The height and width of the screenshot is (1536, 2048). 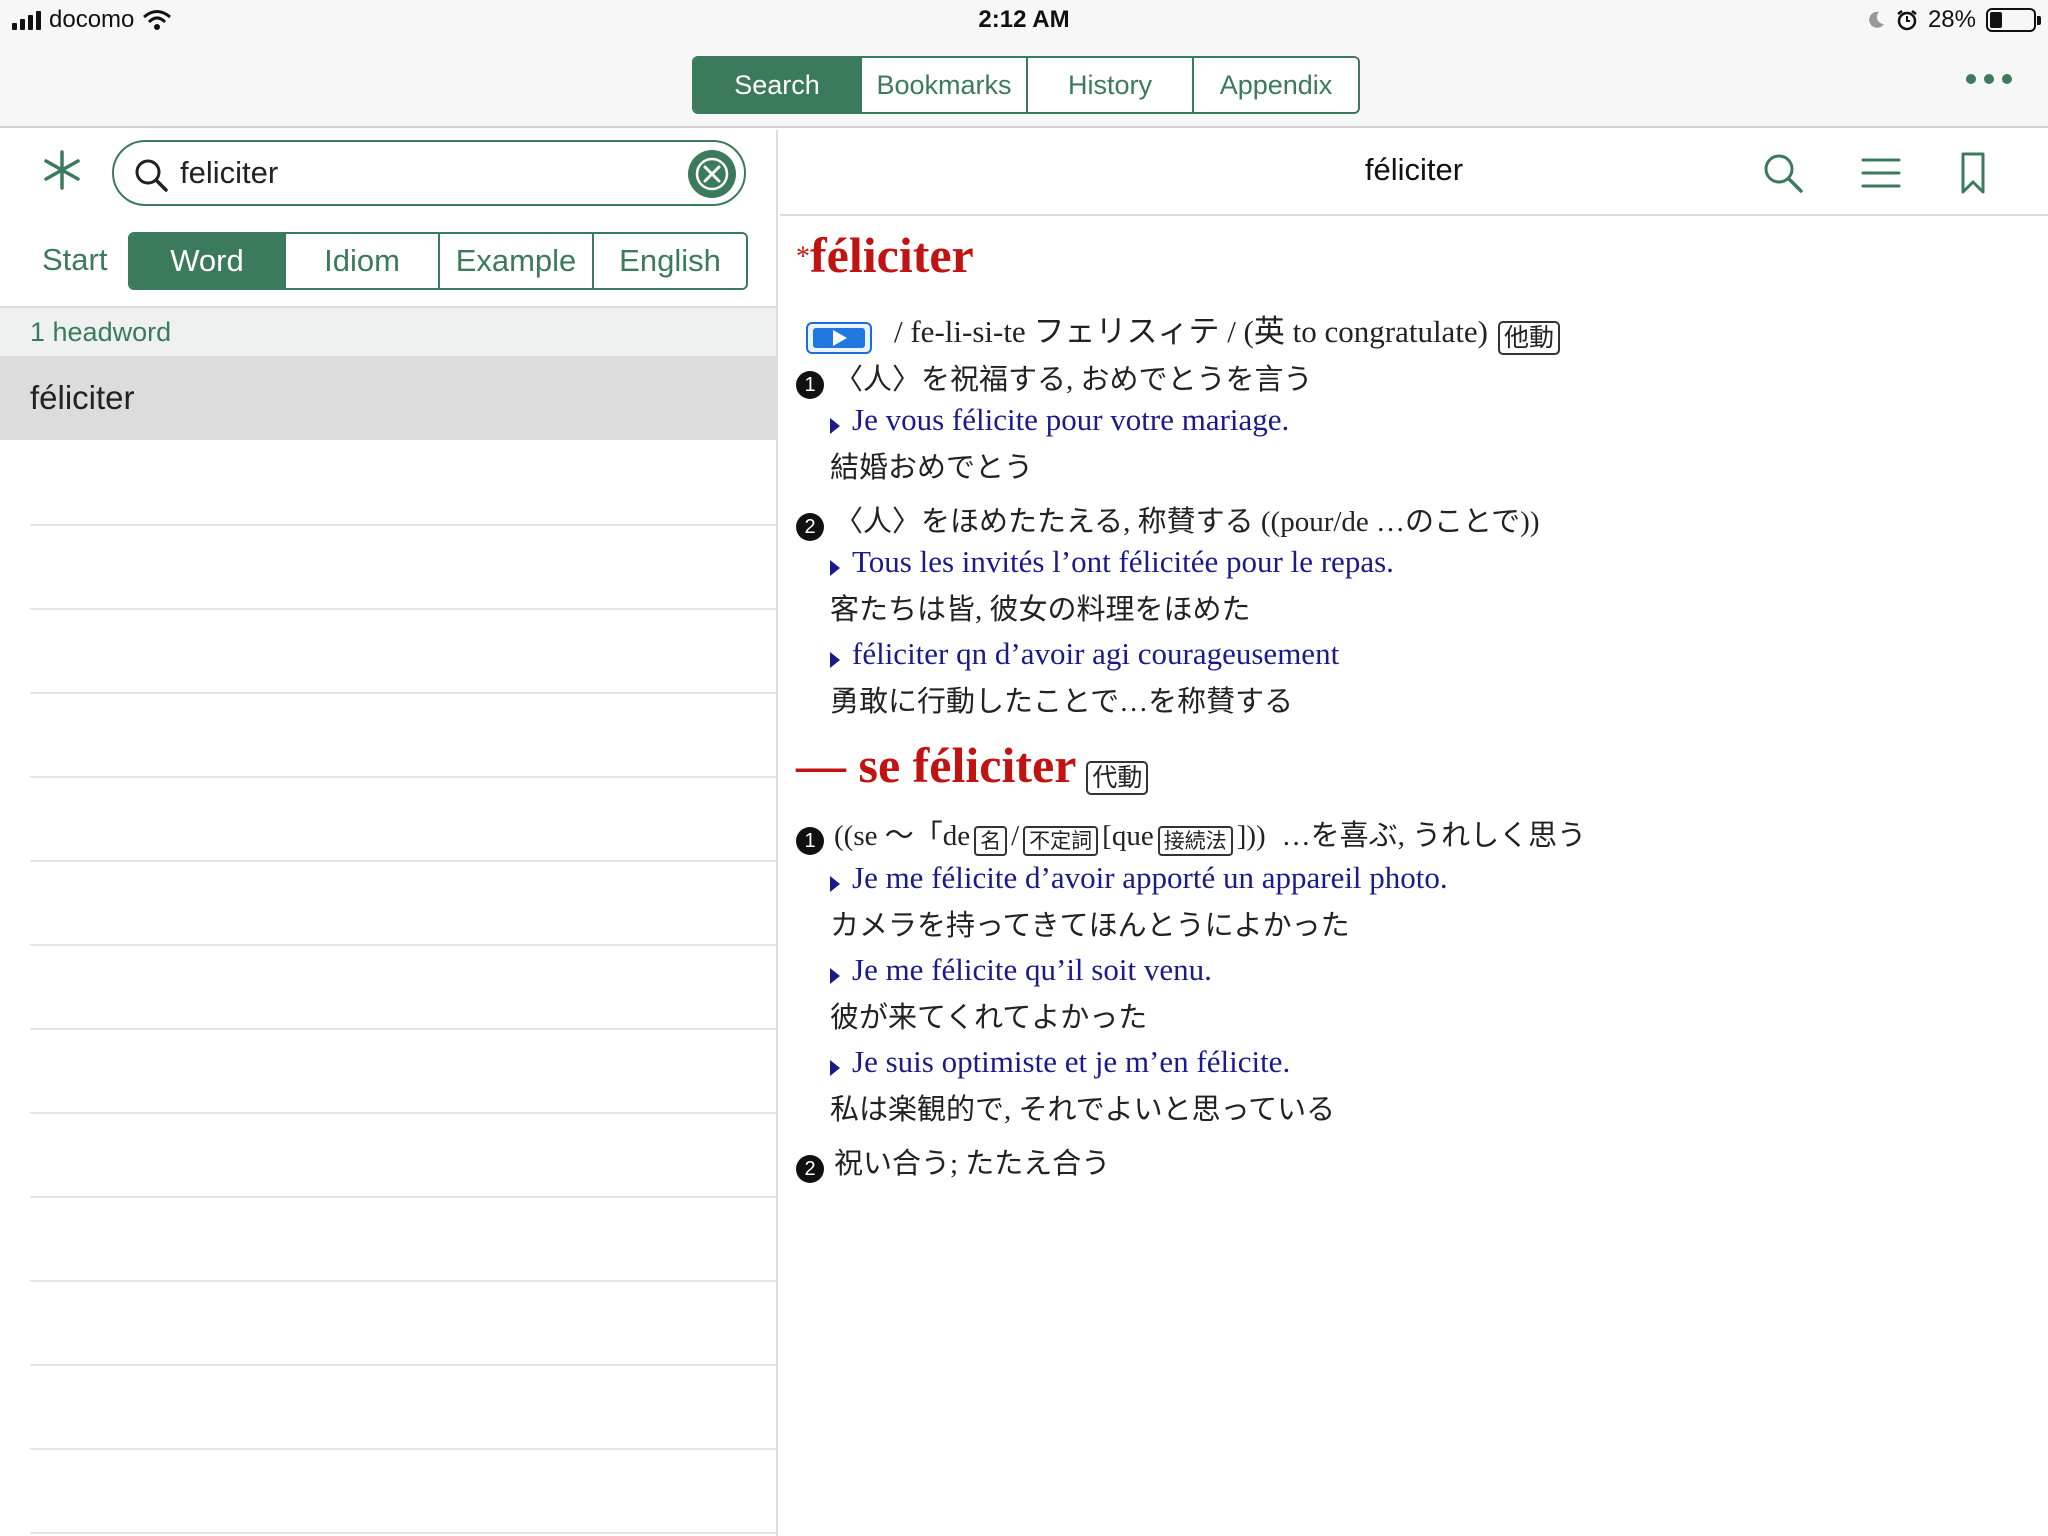 I want to click on example-sentence: féliciter qn d’avoir agi courageusement, so click(x=1084, y=654).